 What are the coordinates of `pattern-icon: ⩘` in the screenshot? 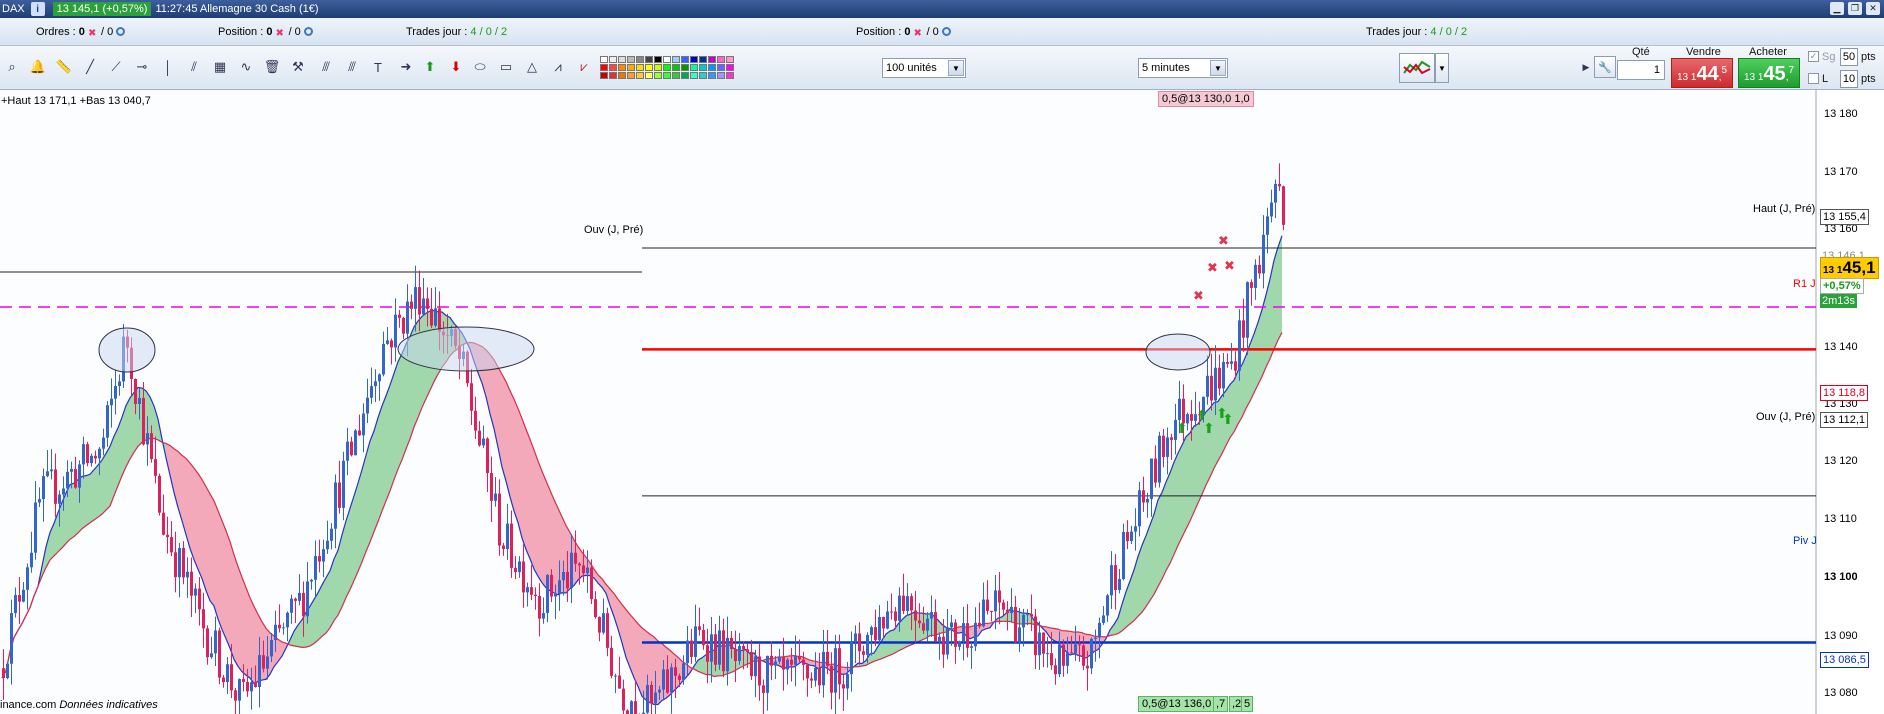 It's located at (558, 67).